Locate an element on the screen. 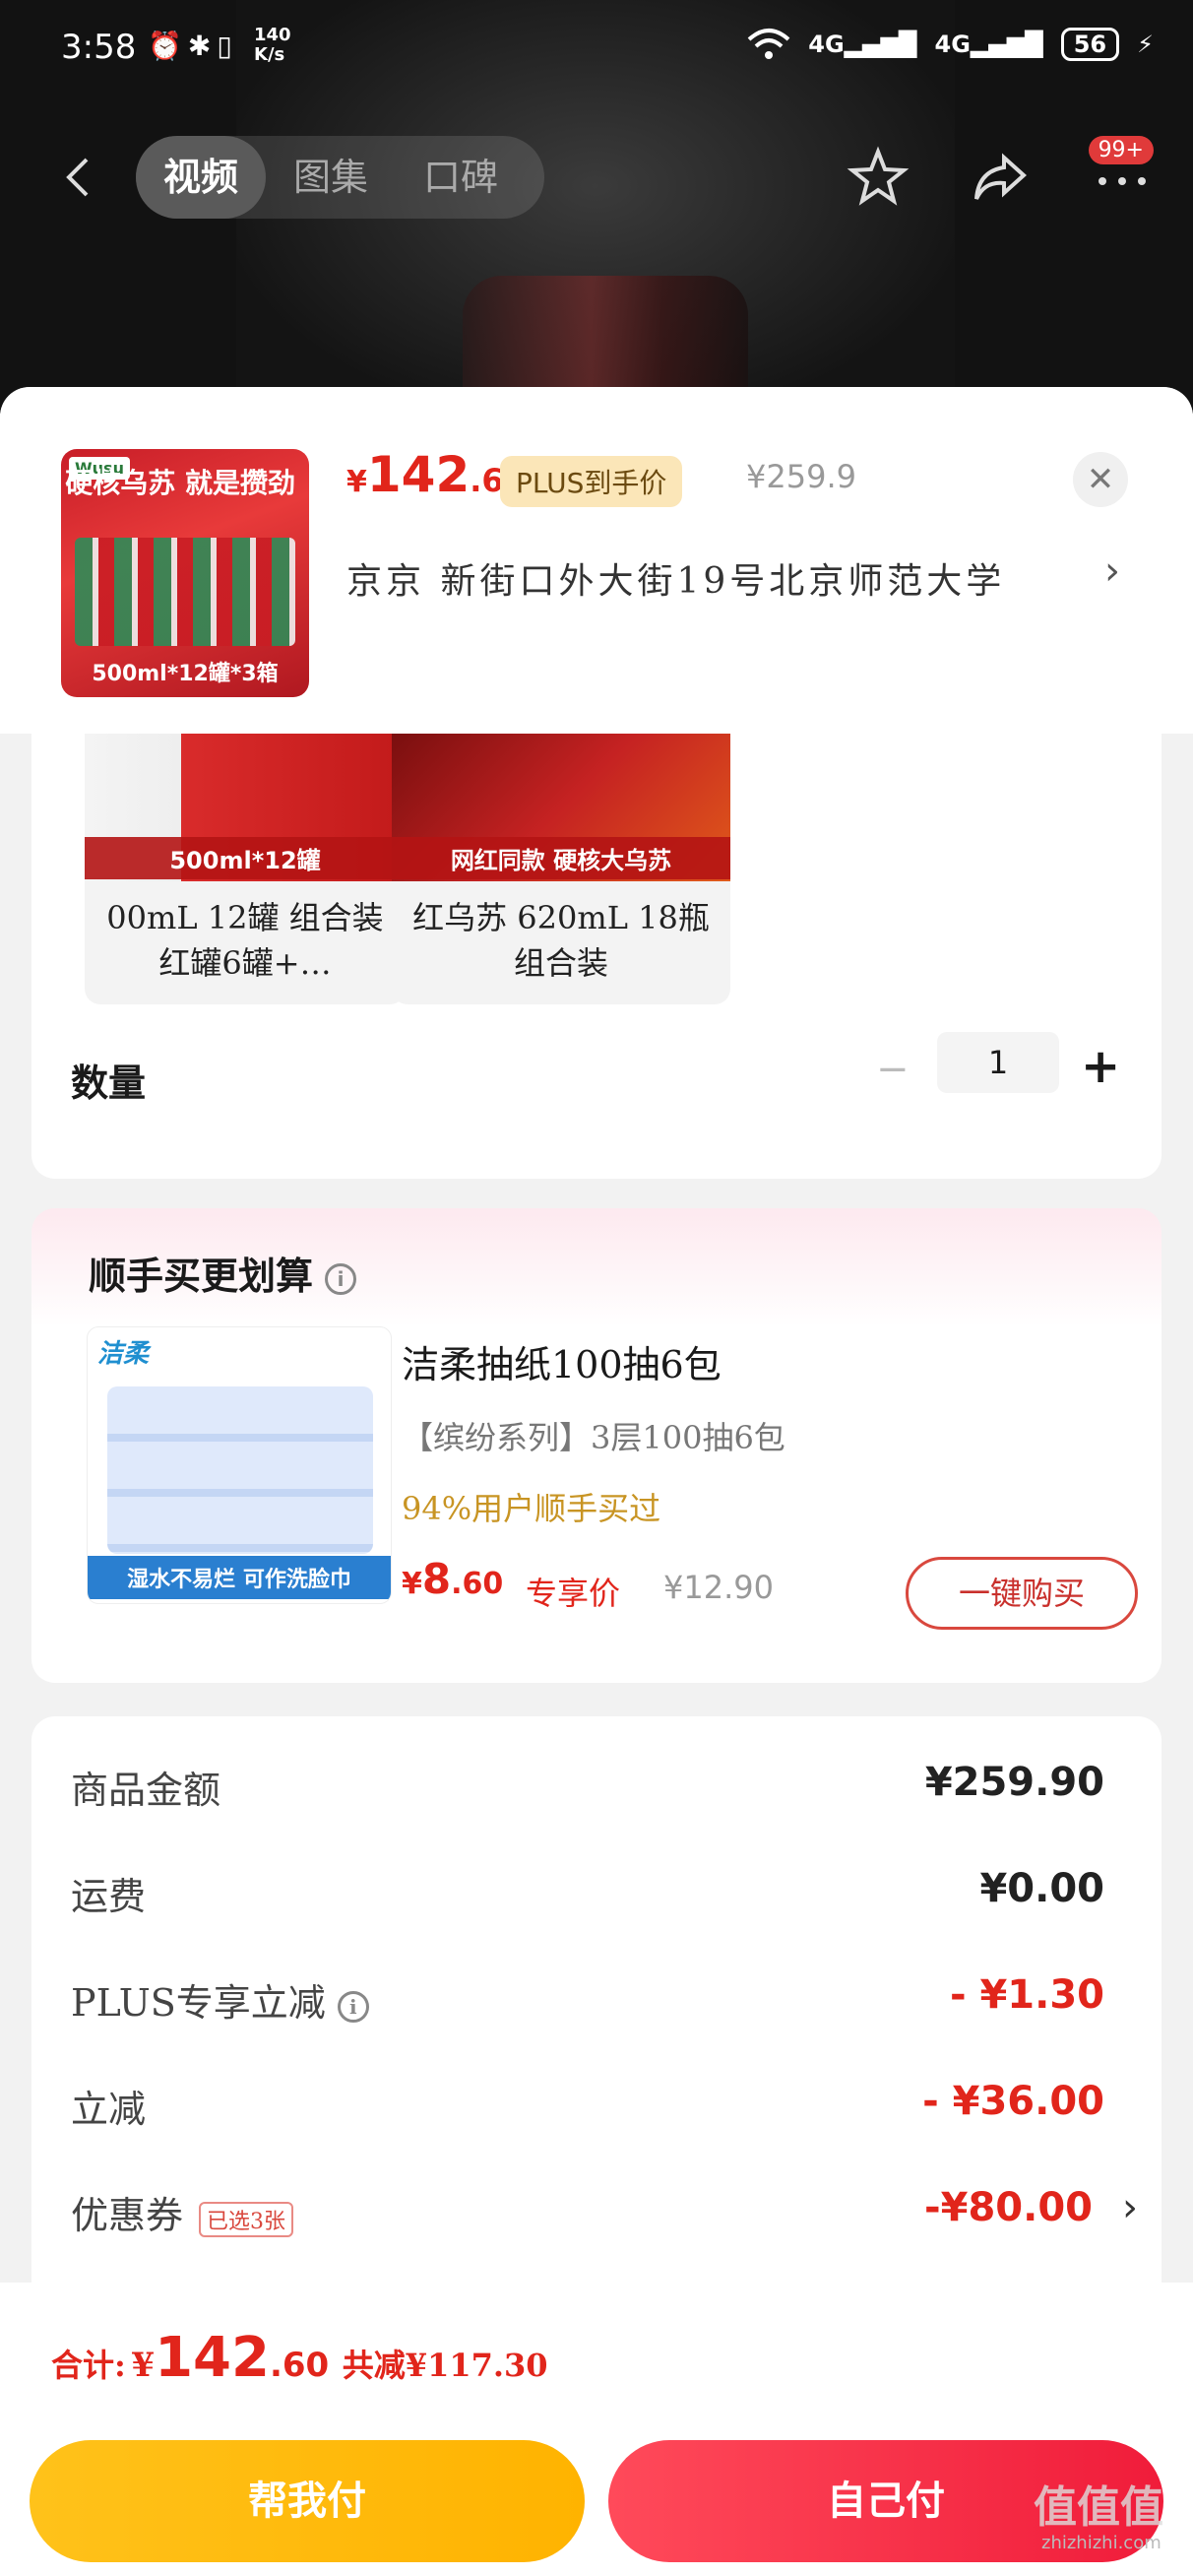 The height and width of the screenshot is (2576, 1193). addon-price-symbol: ¥ is located at coordinates (412, 1584).